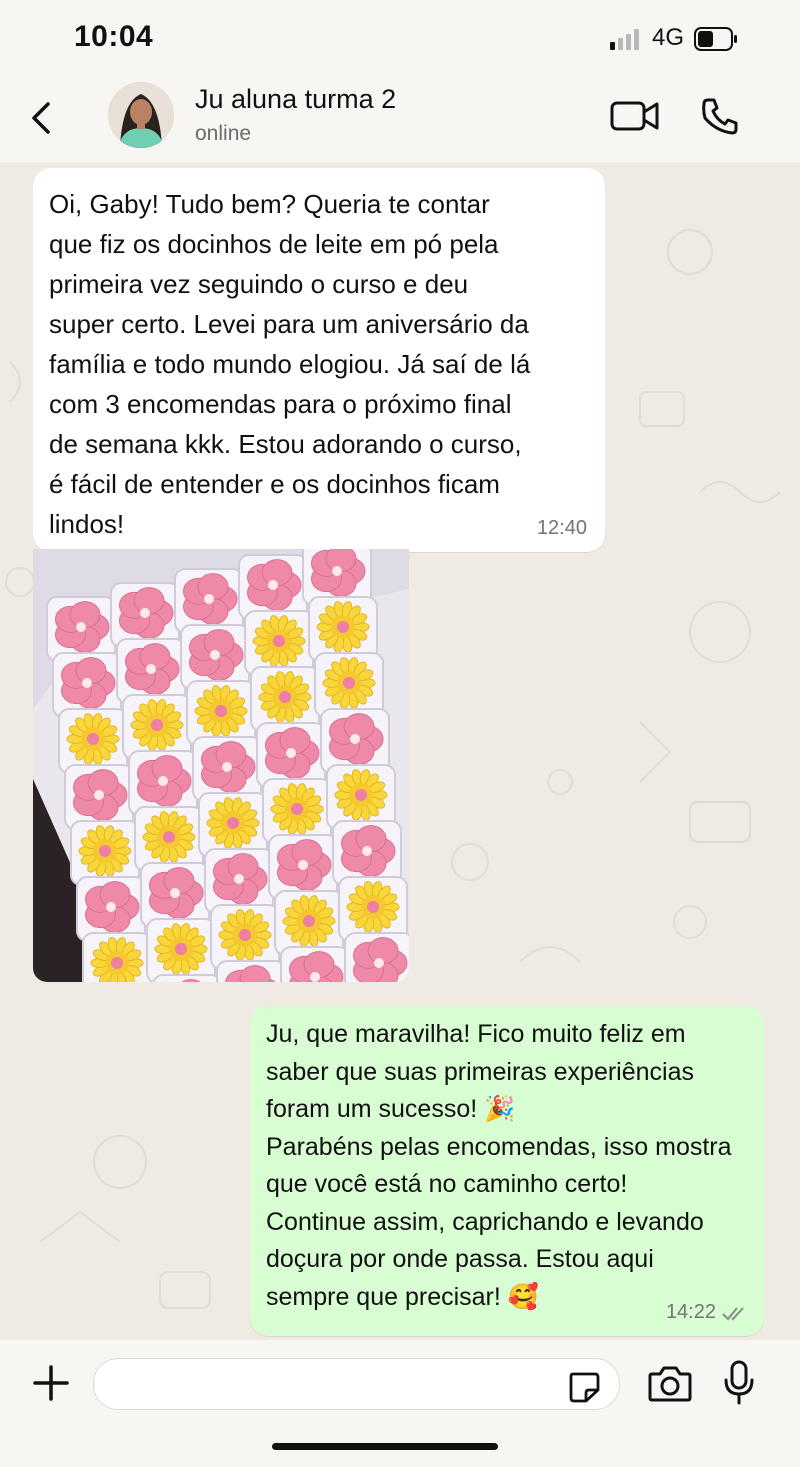  I want to click on message-time: 12:40, so click(561, 528).